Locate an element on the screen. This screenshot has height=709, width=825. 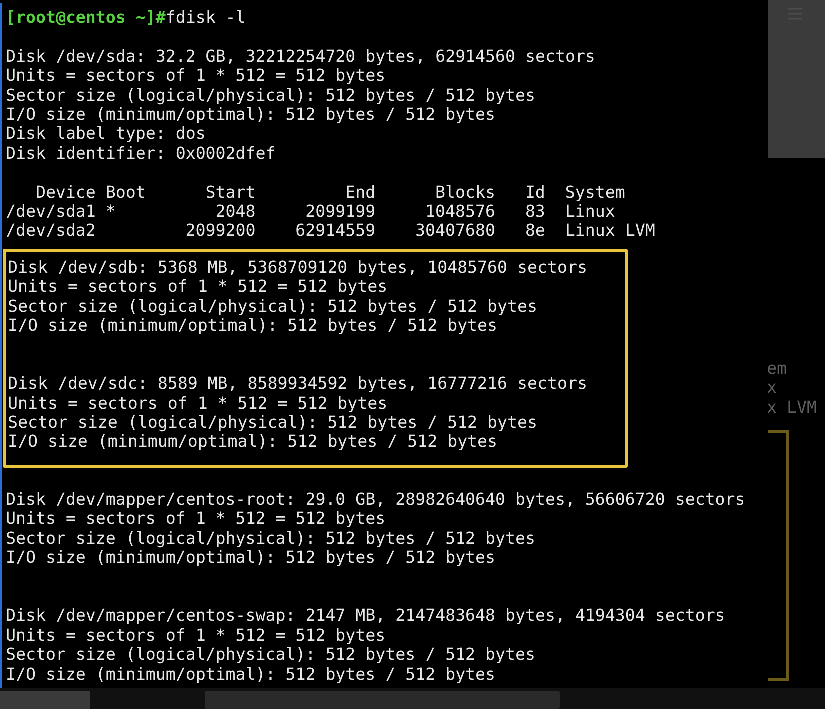
background-text: em is located at coordinates (777, 368).